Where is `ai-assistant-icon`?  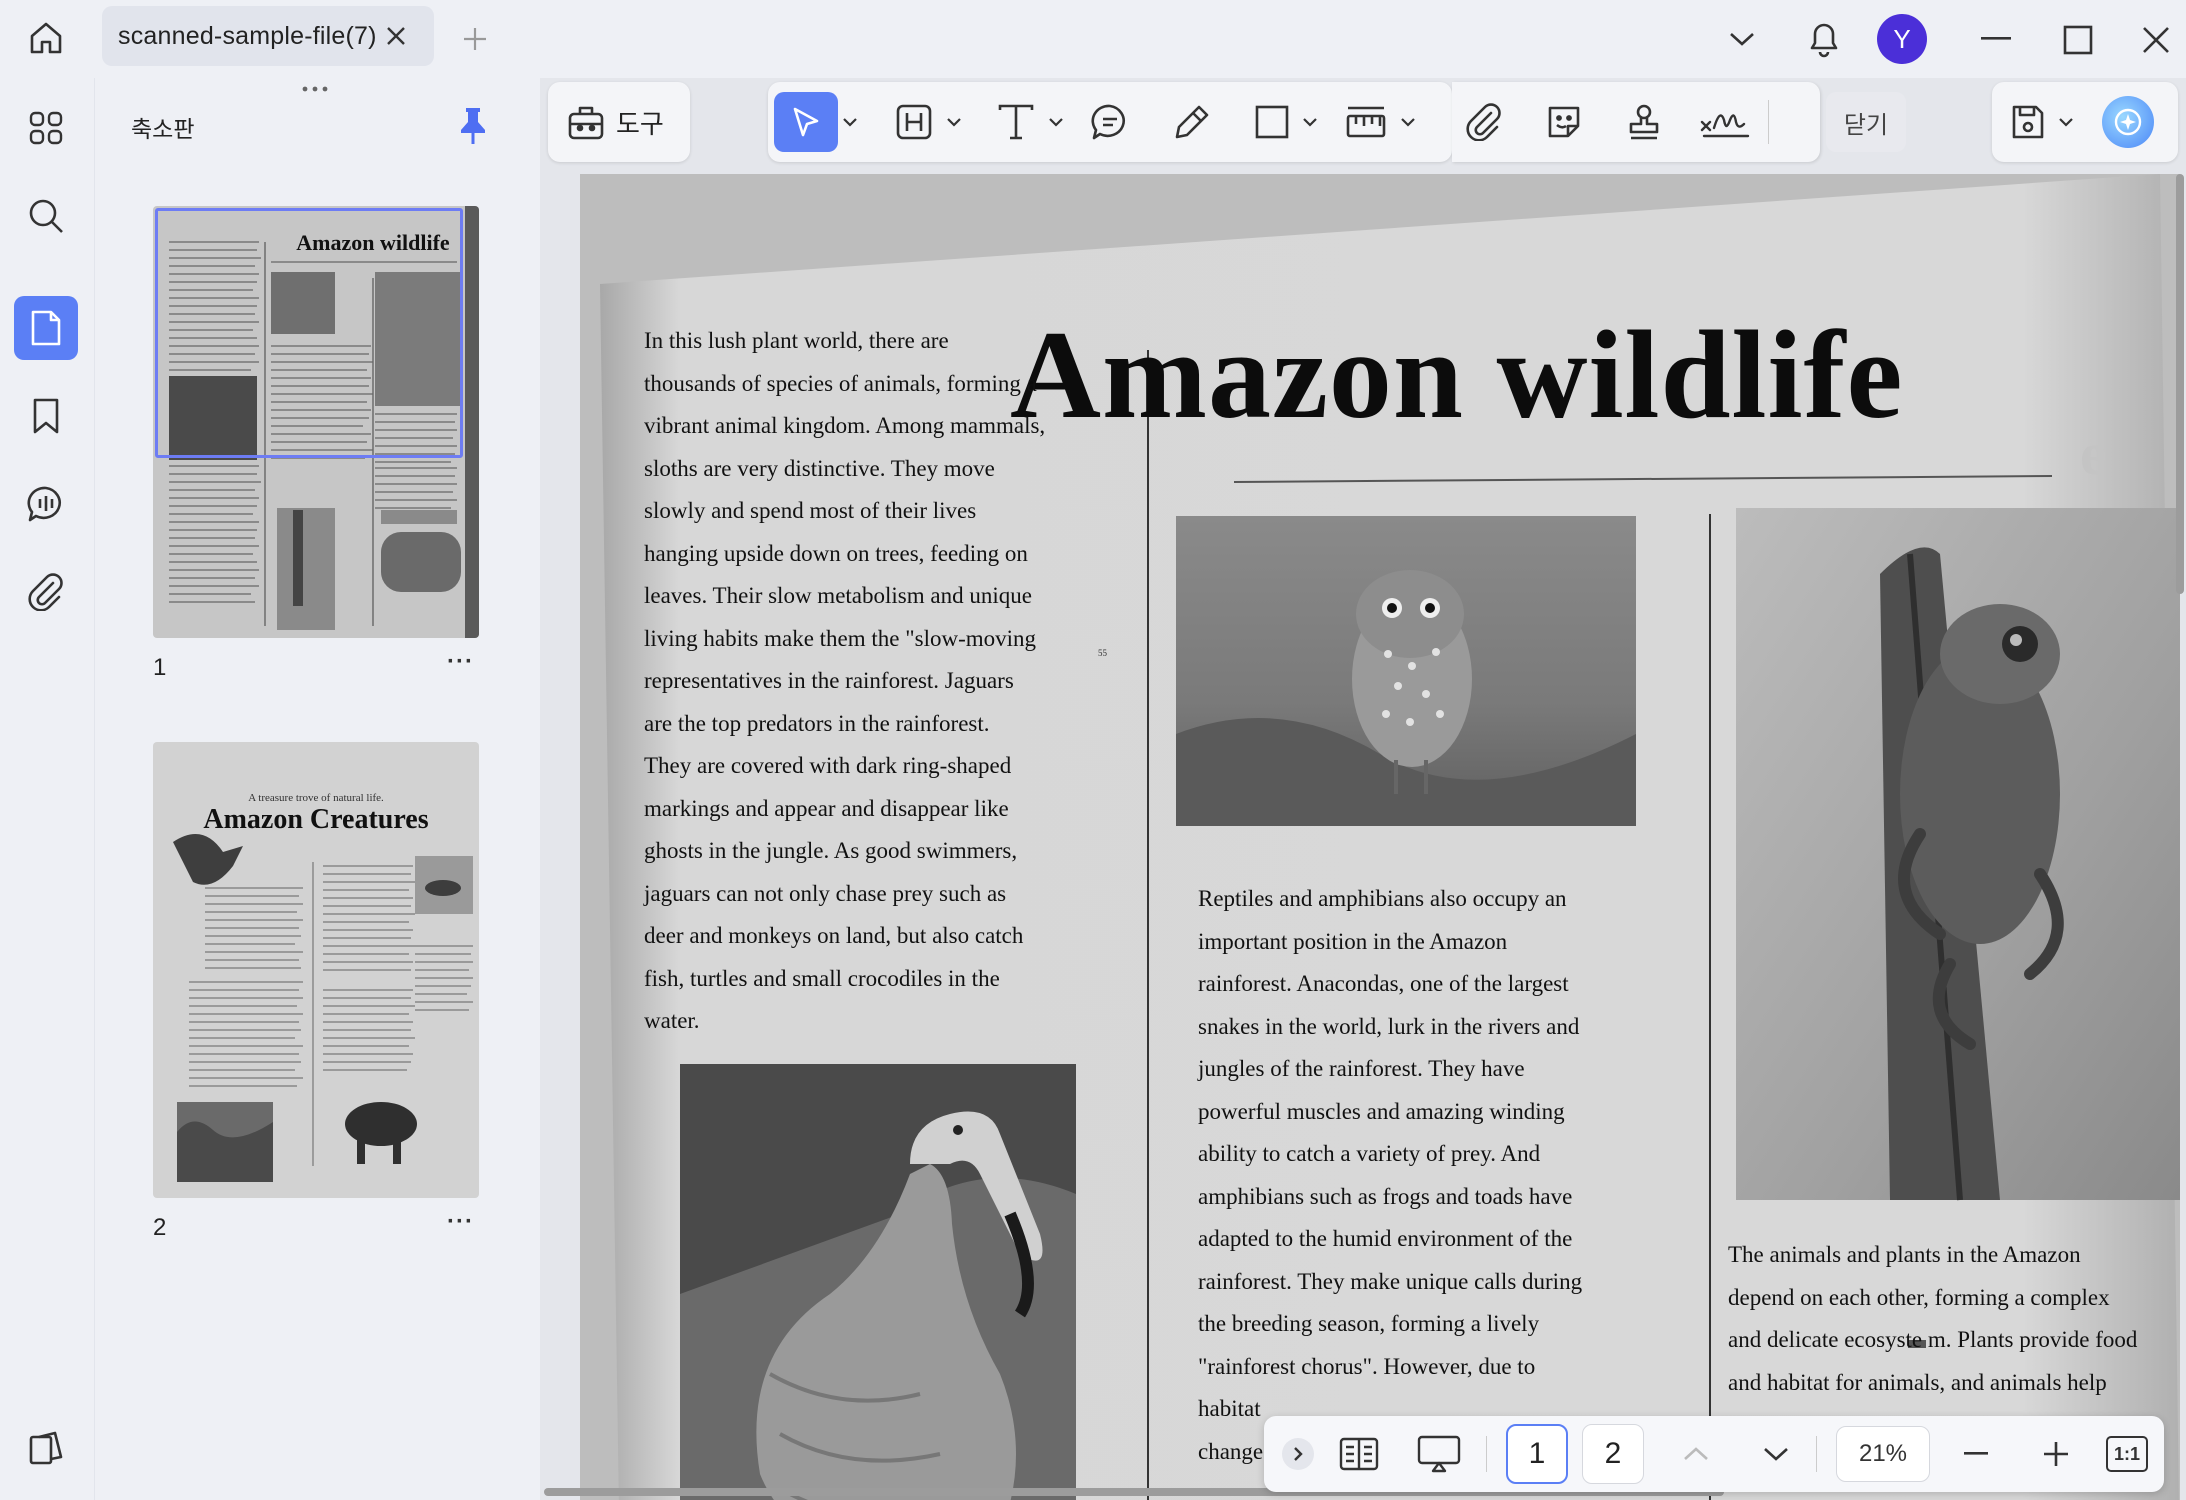 ai-assistant-icon is located at coordinates (2128, 122).